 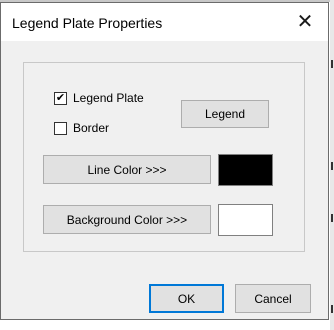 I want to click on legend-plate-label: Legend Plate, so click(x=108, y=98).